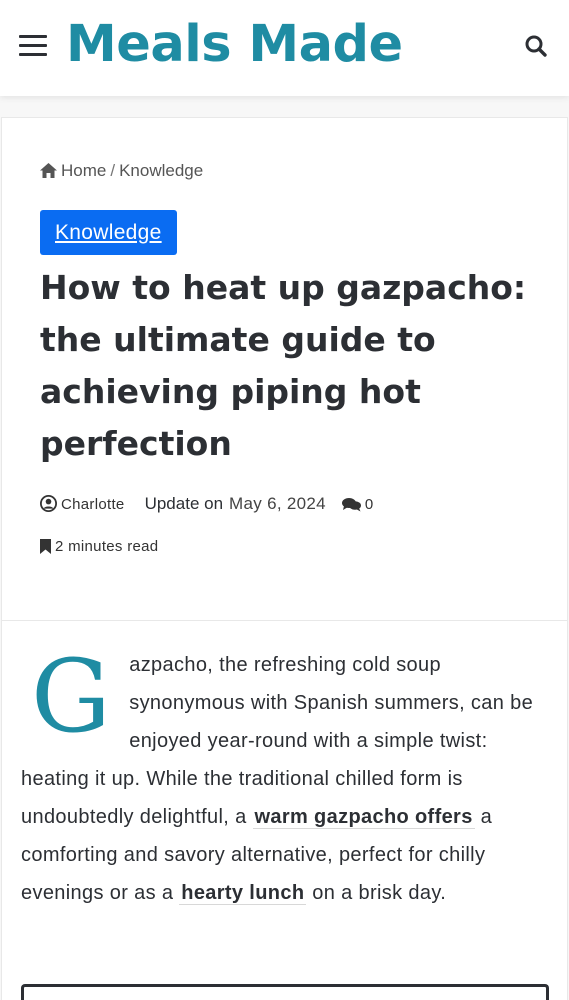  Describe the element at coordinates (277, 503) in the screenshot. I see `post-date: May 6, 2024` at that location.